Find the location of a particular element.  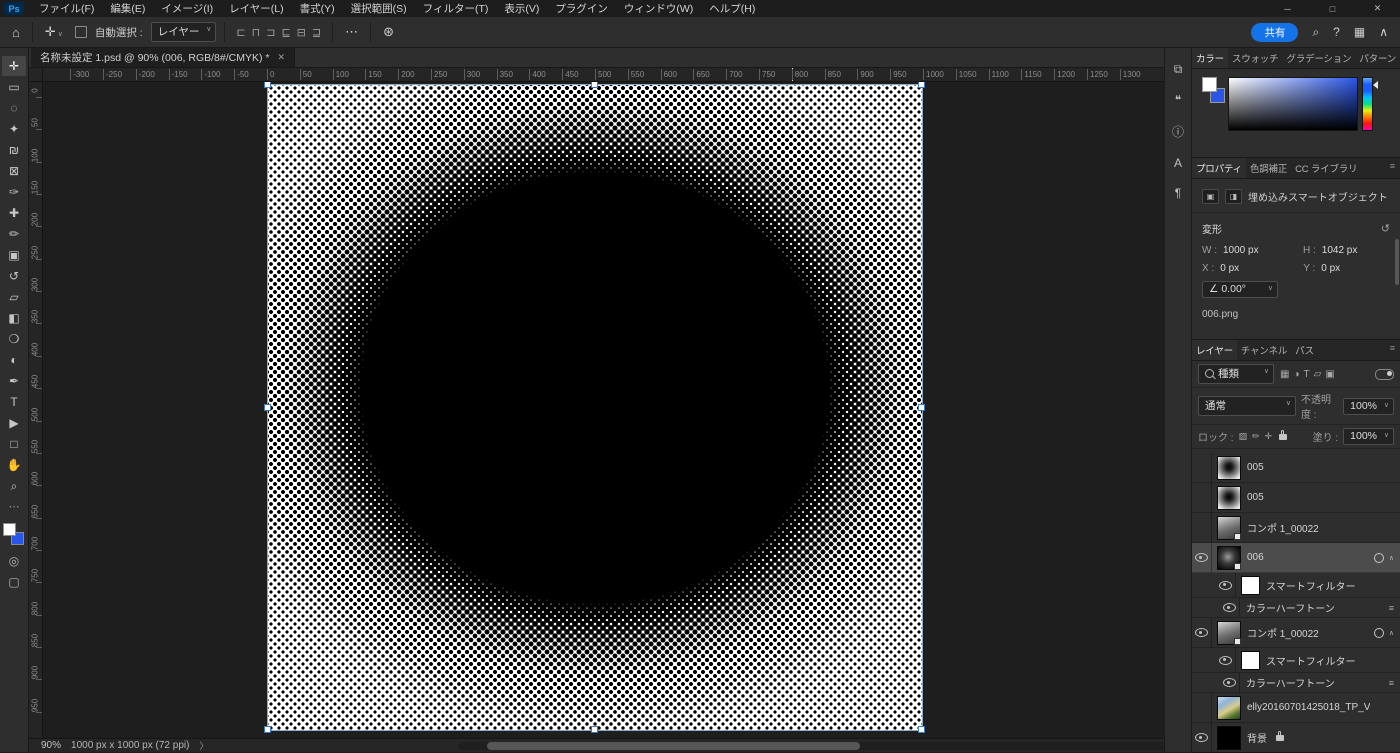

align-icon: ⊓ is located at coordinates (256, 32).